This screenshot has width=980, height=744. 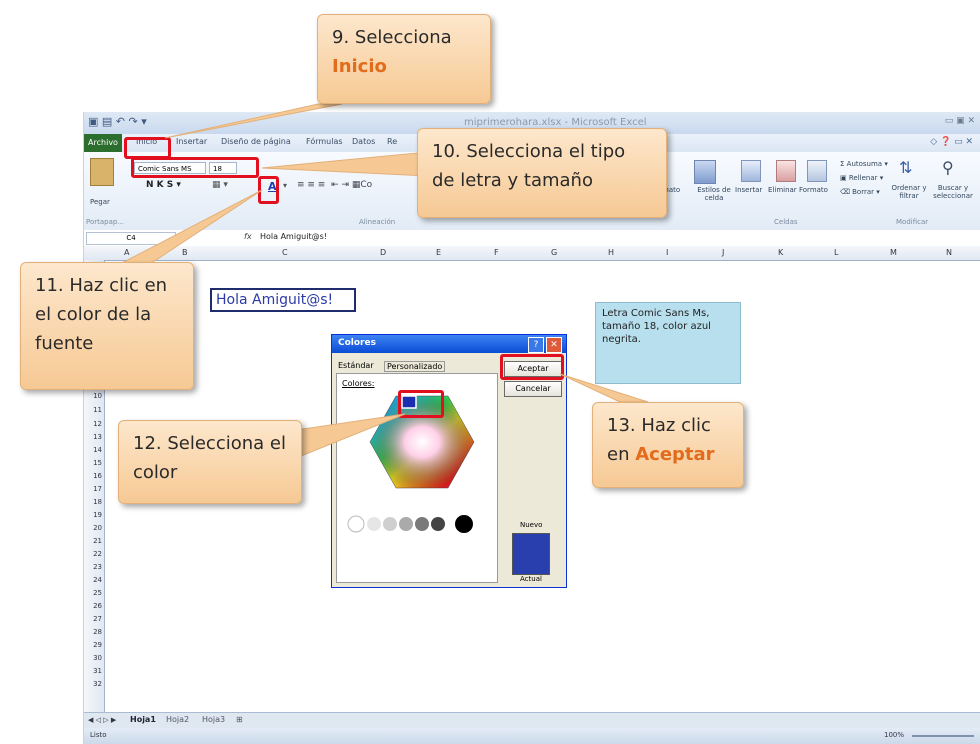 What do you see at coordinates (101, 285) in the screenshot?
I see `callout-11-line1: 11. Haz clic en` at bounding box center [101, 285].